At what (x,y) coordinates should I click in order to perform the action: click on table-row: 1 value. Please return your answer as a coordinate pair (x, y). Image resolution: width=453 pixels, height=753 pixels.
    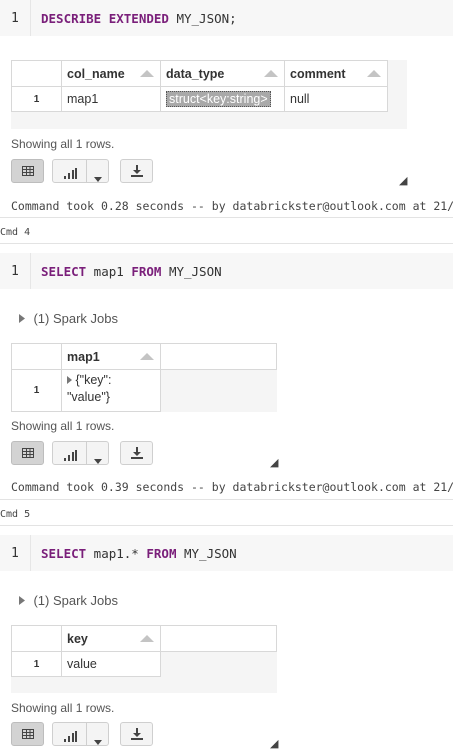
    Looking at the image, I should click on (144, 664).